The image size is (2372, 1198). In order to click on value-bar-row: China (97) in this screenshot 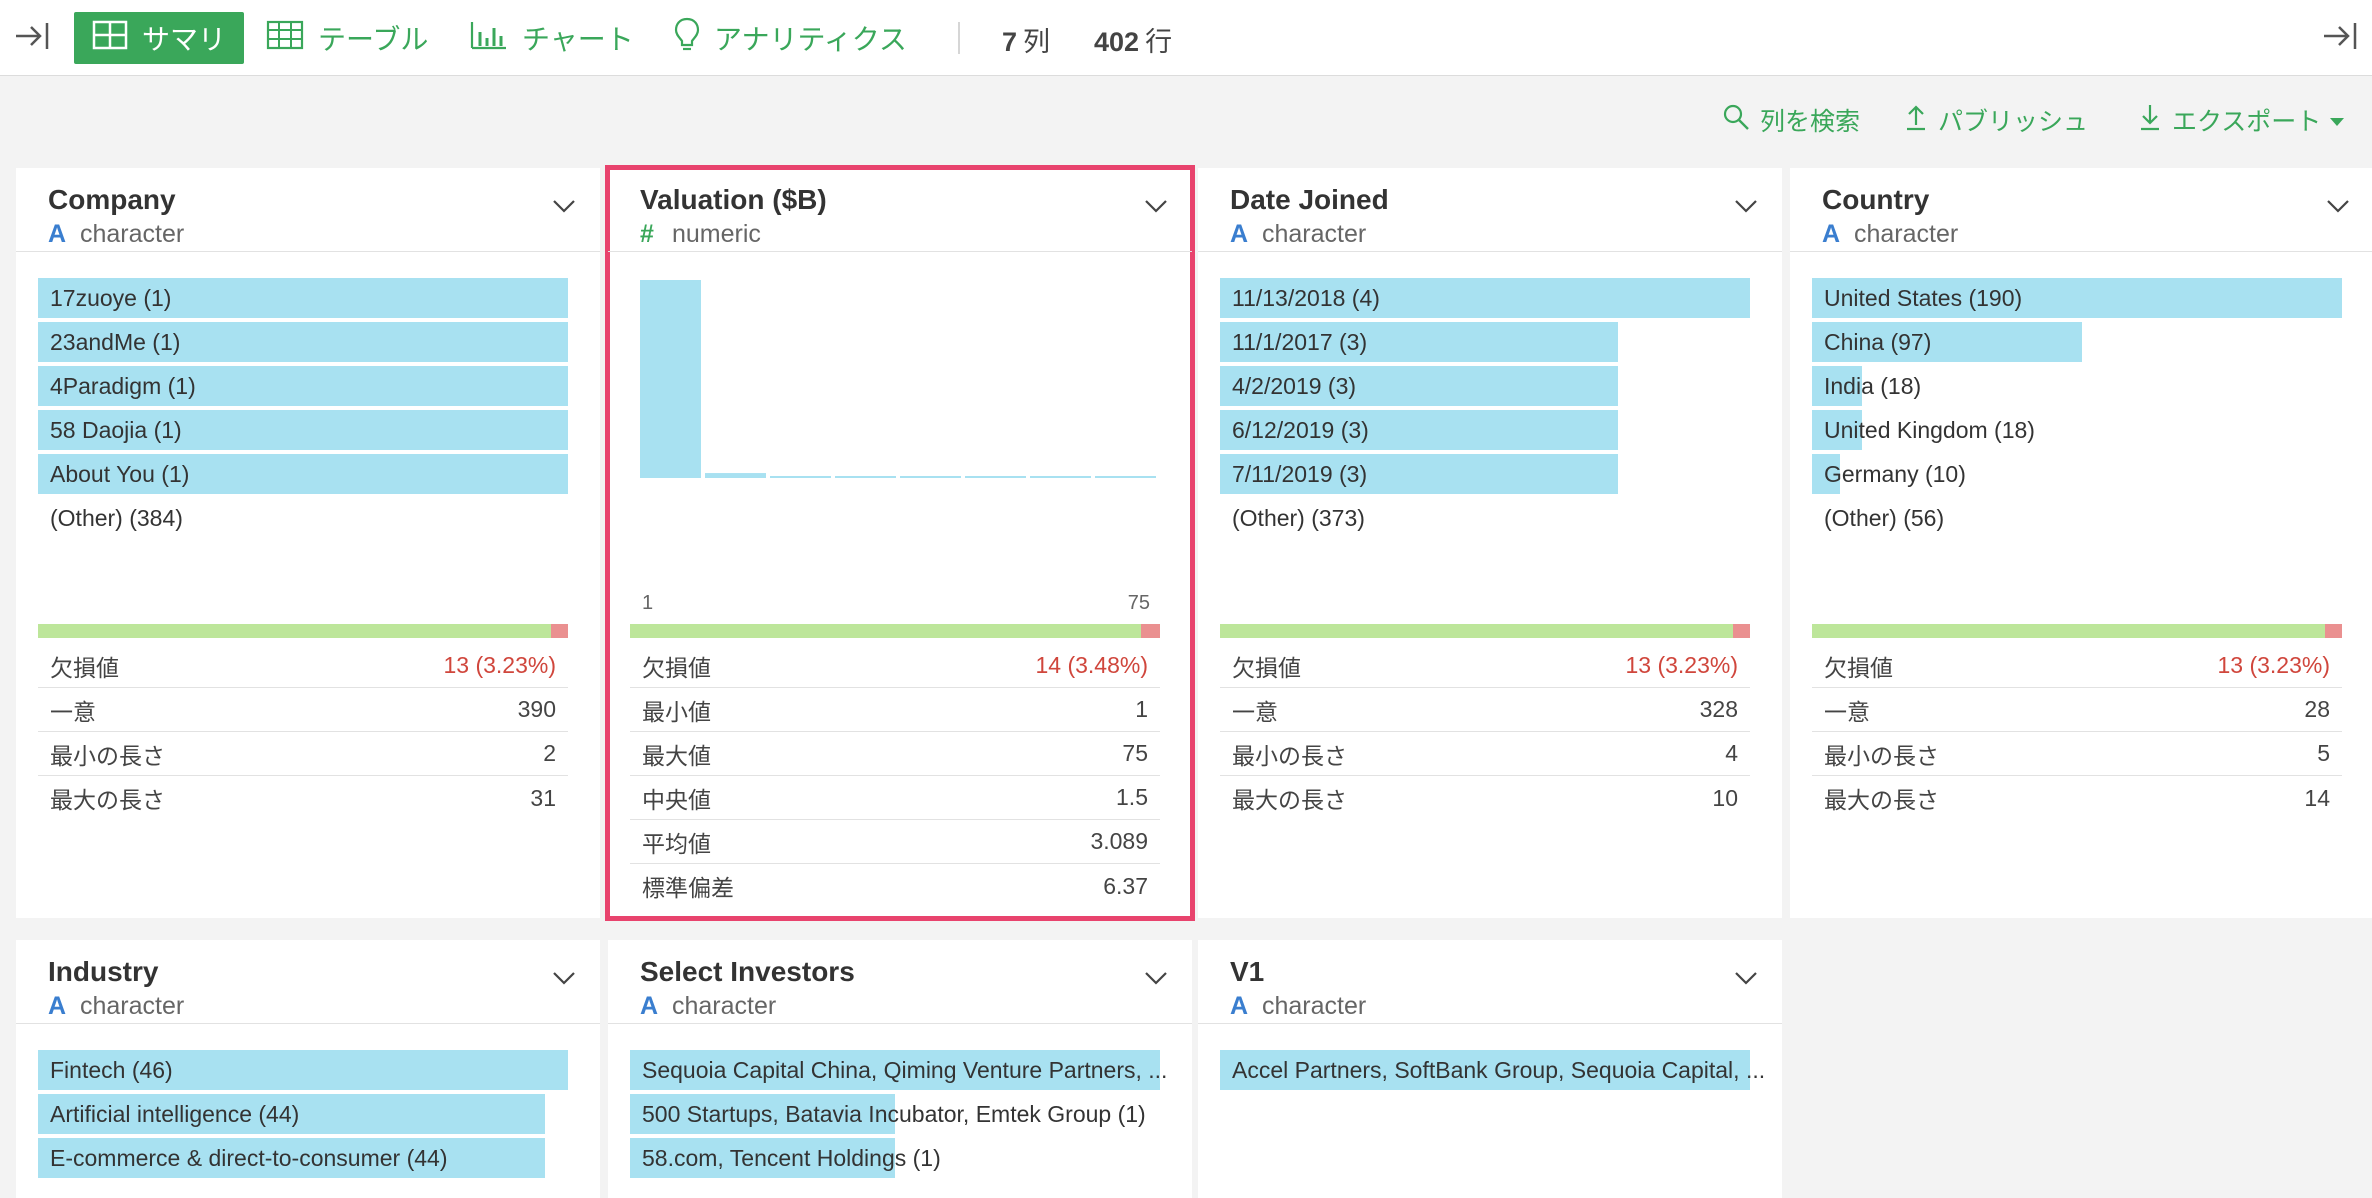, I will do `click(2077, 342)`.